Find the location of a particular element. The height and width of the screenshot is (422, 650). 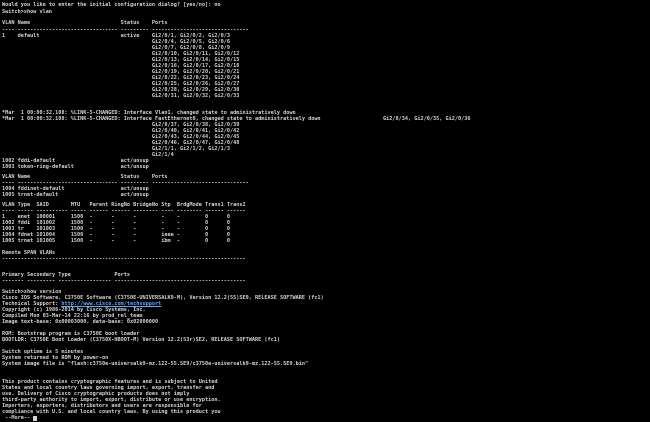

terminal-line: VLAN Name Status Ports is located at coordinates (85, 23).